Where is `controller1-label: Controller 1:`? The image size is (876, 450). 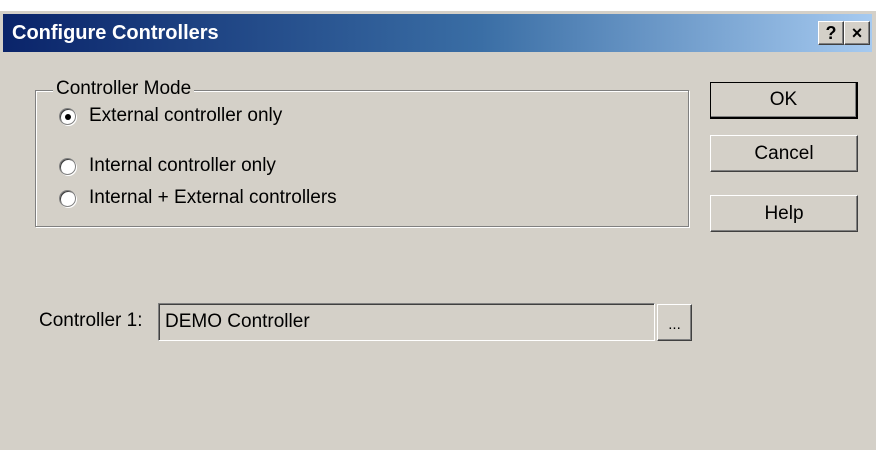 controller1-label: Controller 1: is located at coordinates (91, 320).